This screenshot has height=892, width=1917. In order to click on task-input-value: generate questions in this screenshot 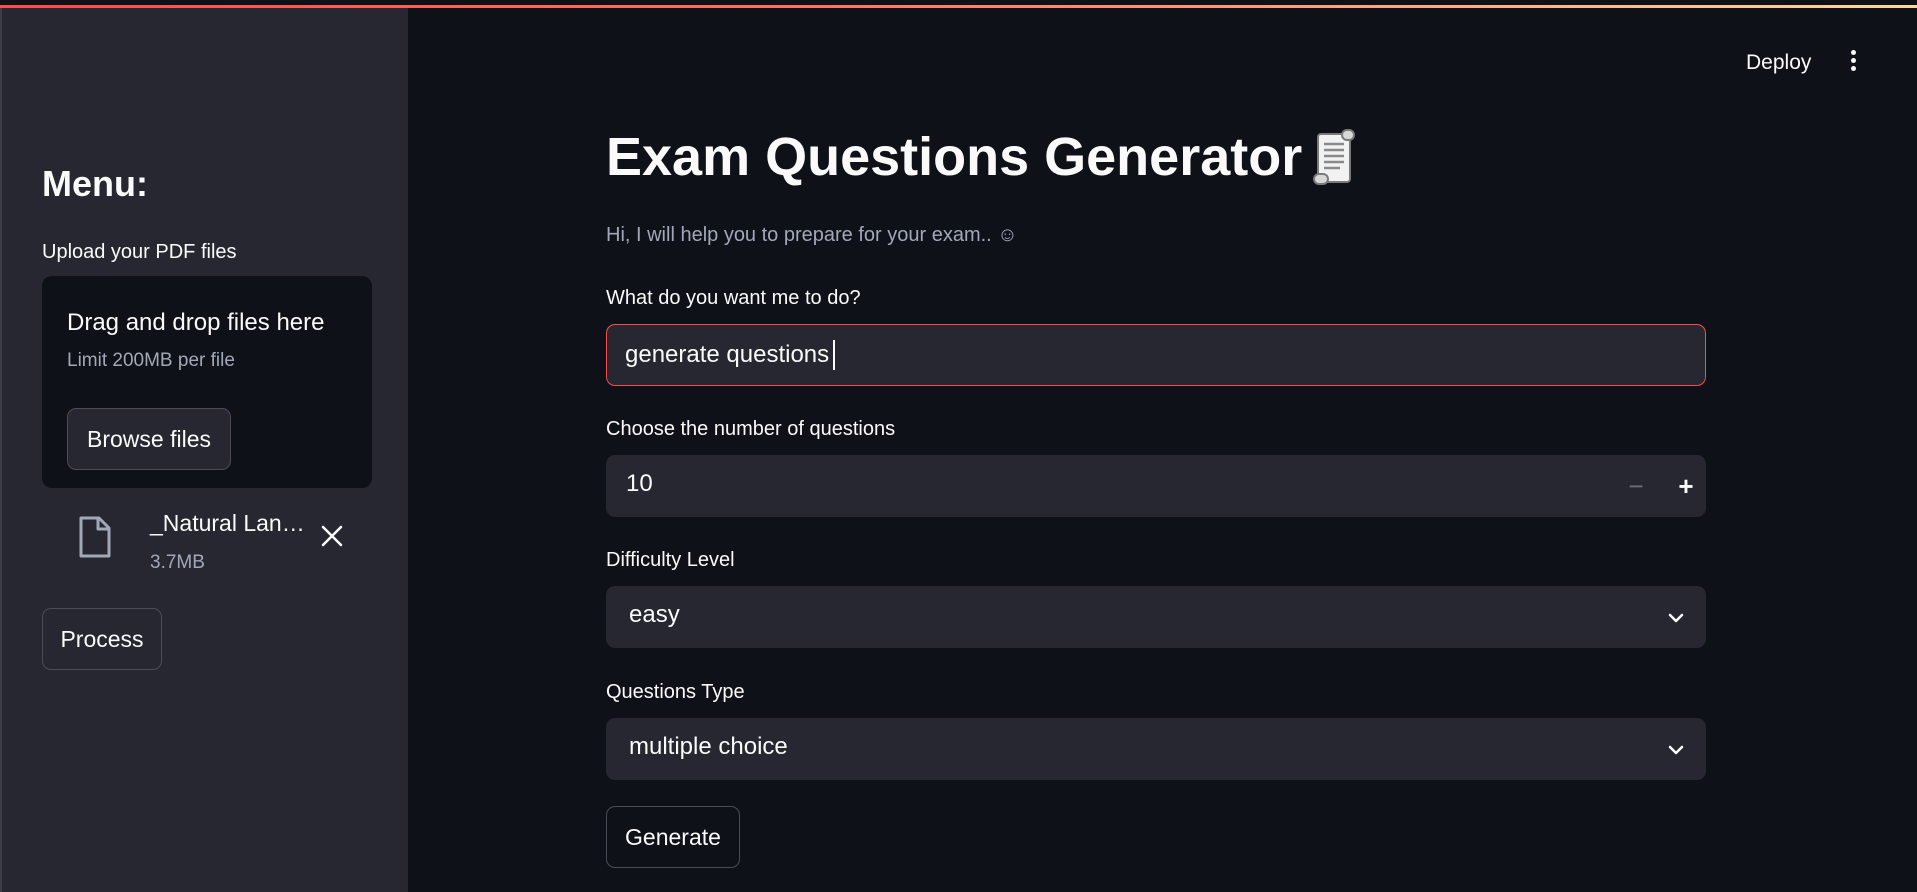, I will do `click(727, 354)`.